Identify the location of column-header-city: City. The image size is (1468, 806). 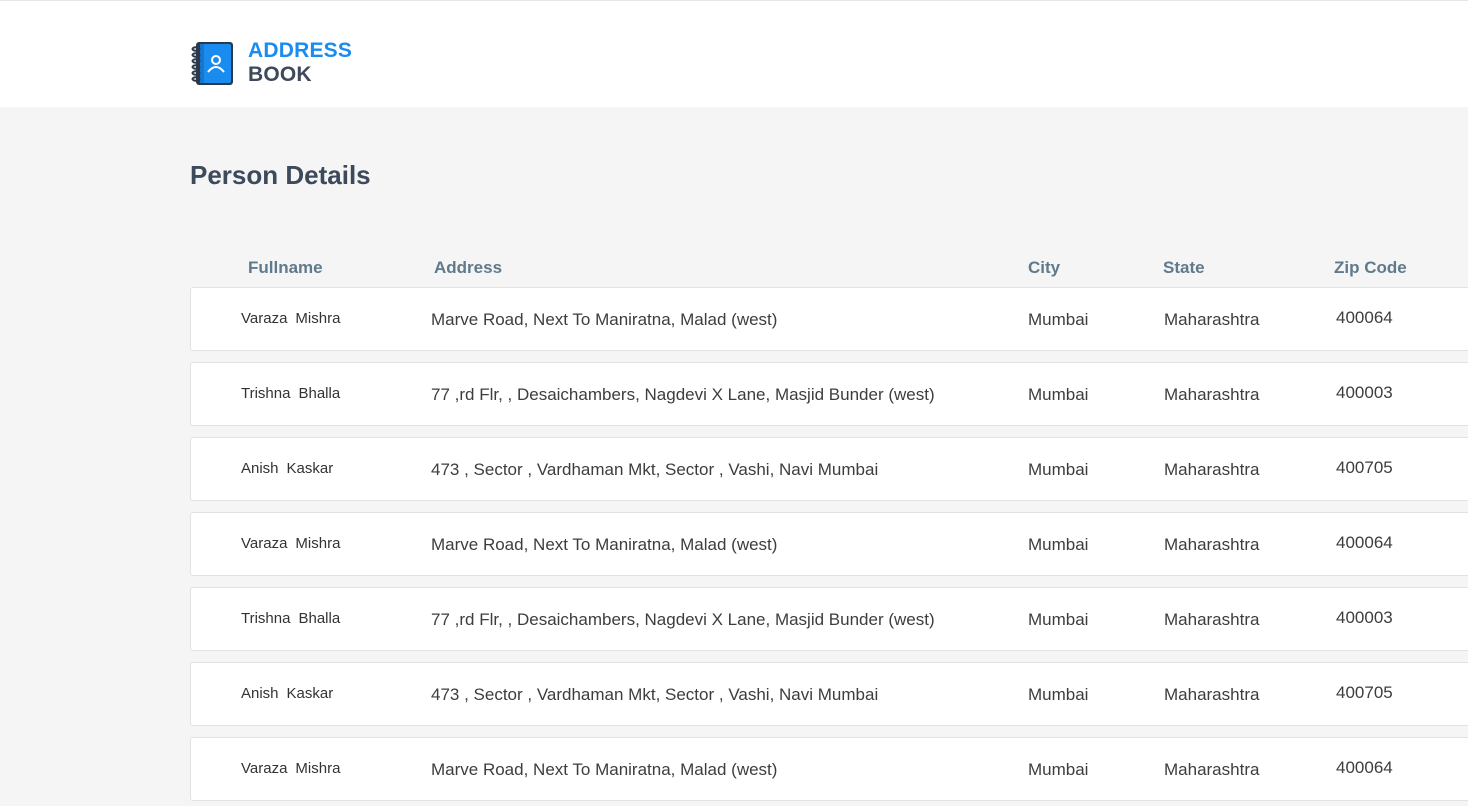
(1044, 268).